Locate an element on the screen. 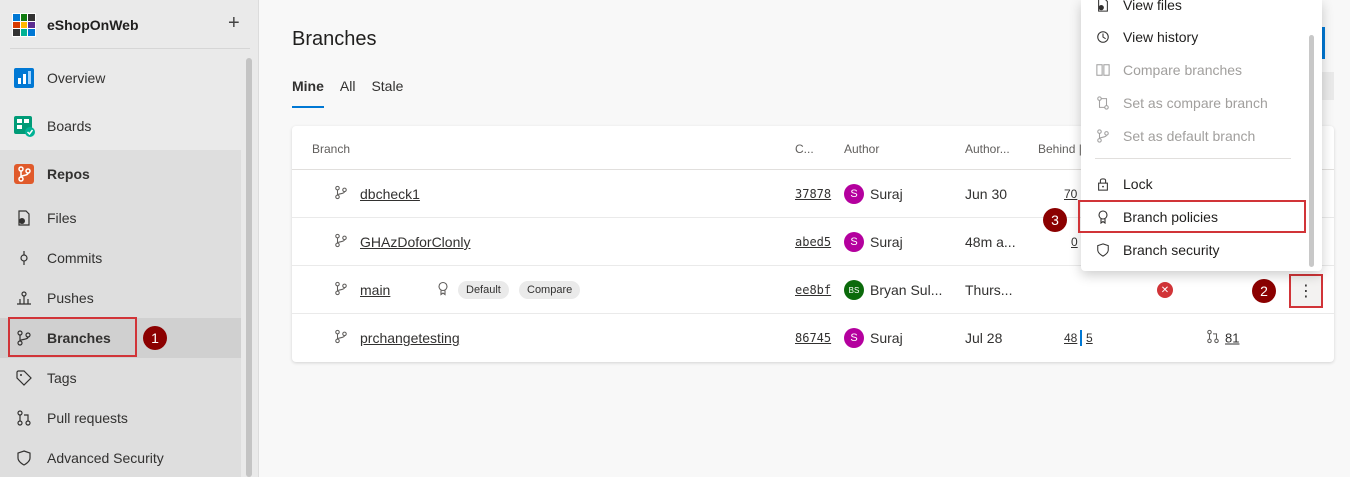  lock-icon is located at coordinates (1103, 184).